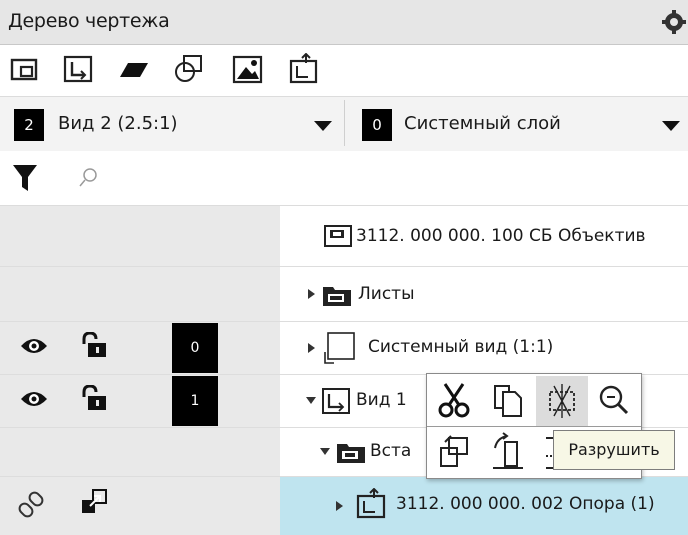 This screenshot has width=688, height=535. Describe the element at coordinates (525, 504) in the screenshot. I see `tree-item-label: 3112. 000 000. 002 Опора (1)` at that location.